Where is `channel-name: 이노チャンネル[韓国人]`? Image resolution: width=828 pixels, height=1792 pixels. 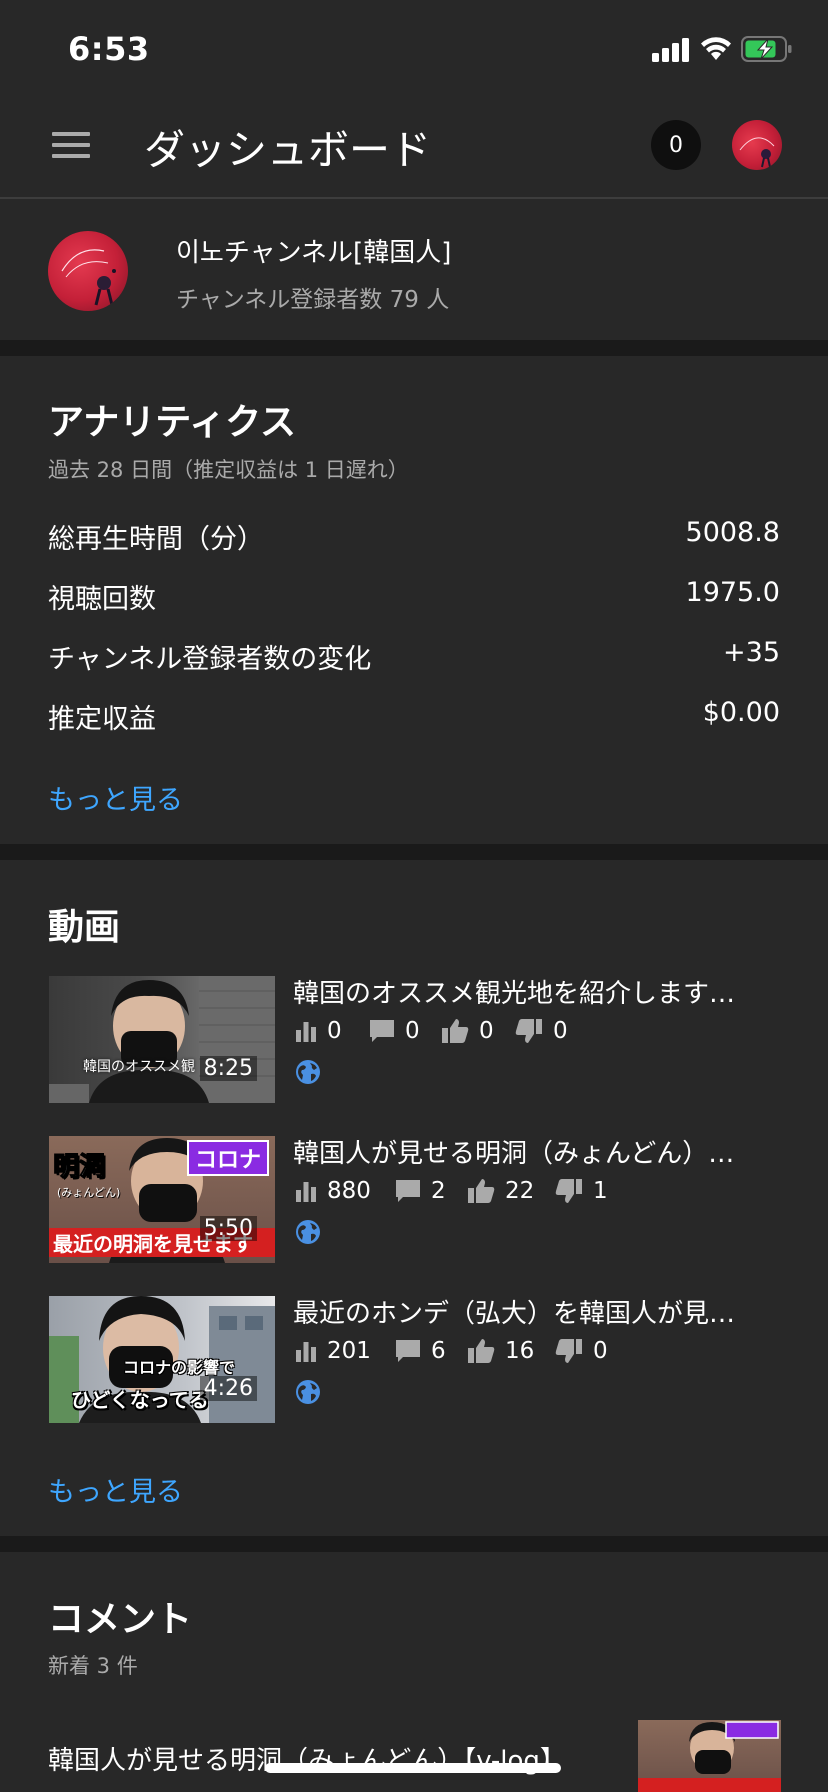 channel-name: 이노チャンネル[韓国人] is located at coordinates (314, 253).